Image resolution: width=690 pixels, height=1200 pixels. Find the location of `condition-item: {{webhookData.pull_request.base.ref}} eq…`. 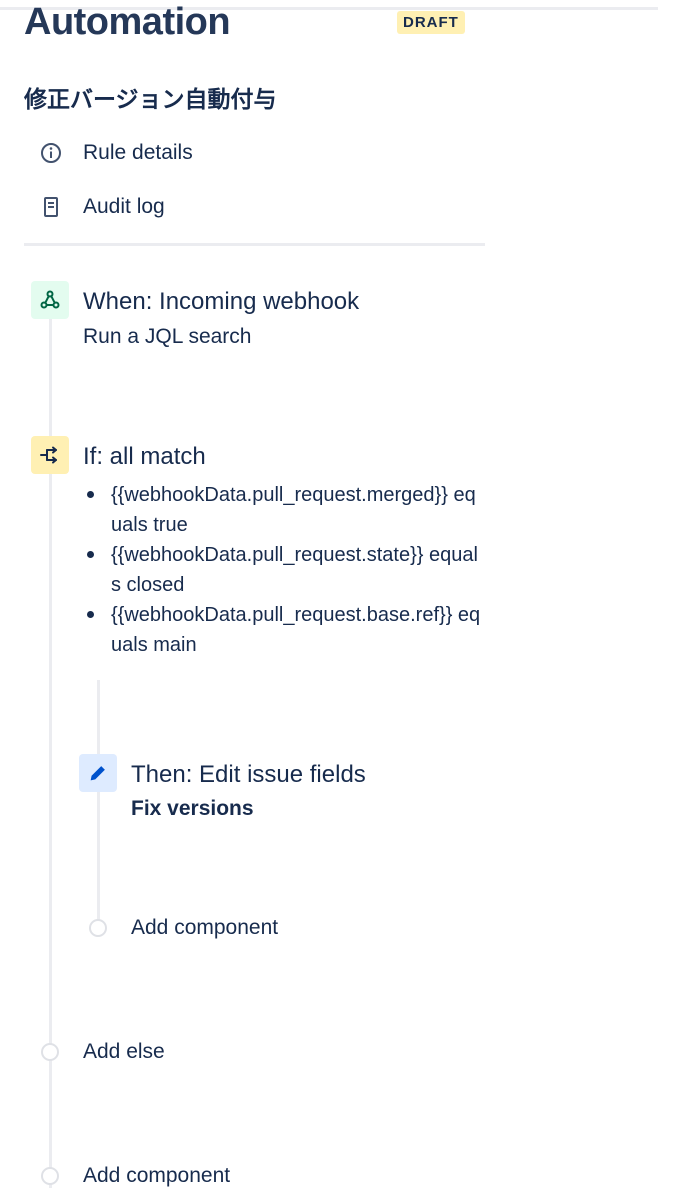

condition-item: {{webhookData.pull_request.base.ref}} eq… is located at coordinates (283, 630).